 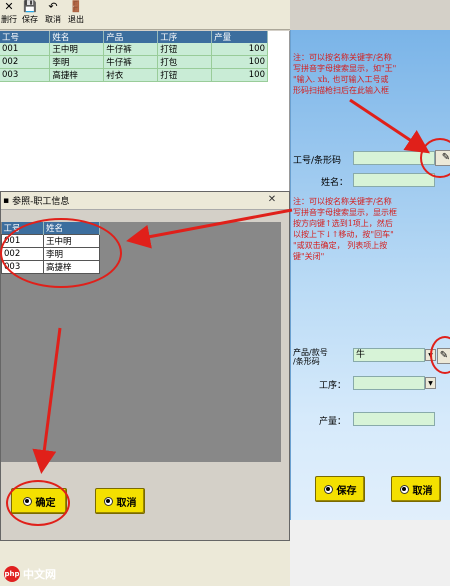 I want to click on col-header-name: 姓名, so click(x=77, y=37).